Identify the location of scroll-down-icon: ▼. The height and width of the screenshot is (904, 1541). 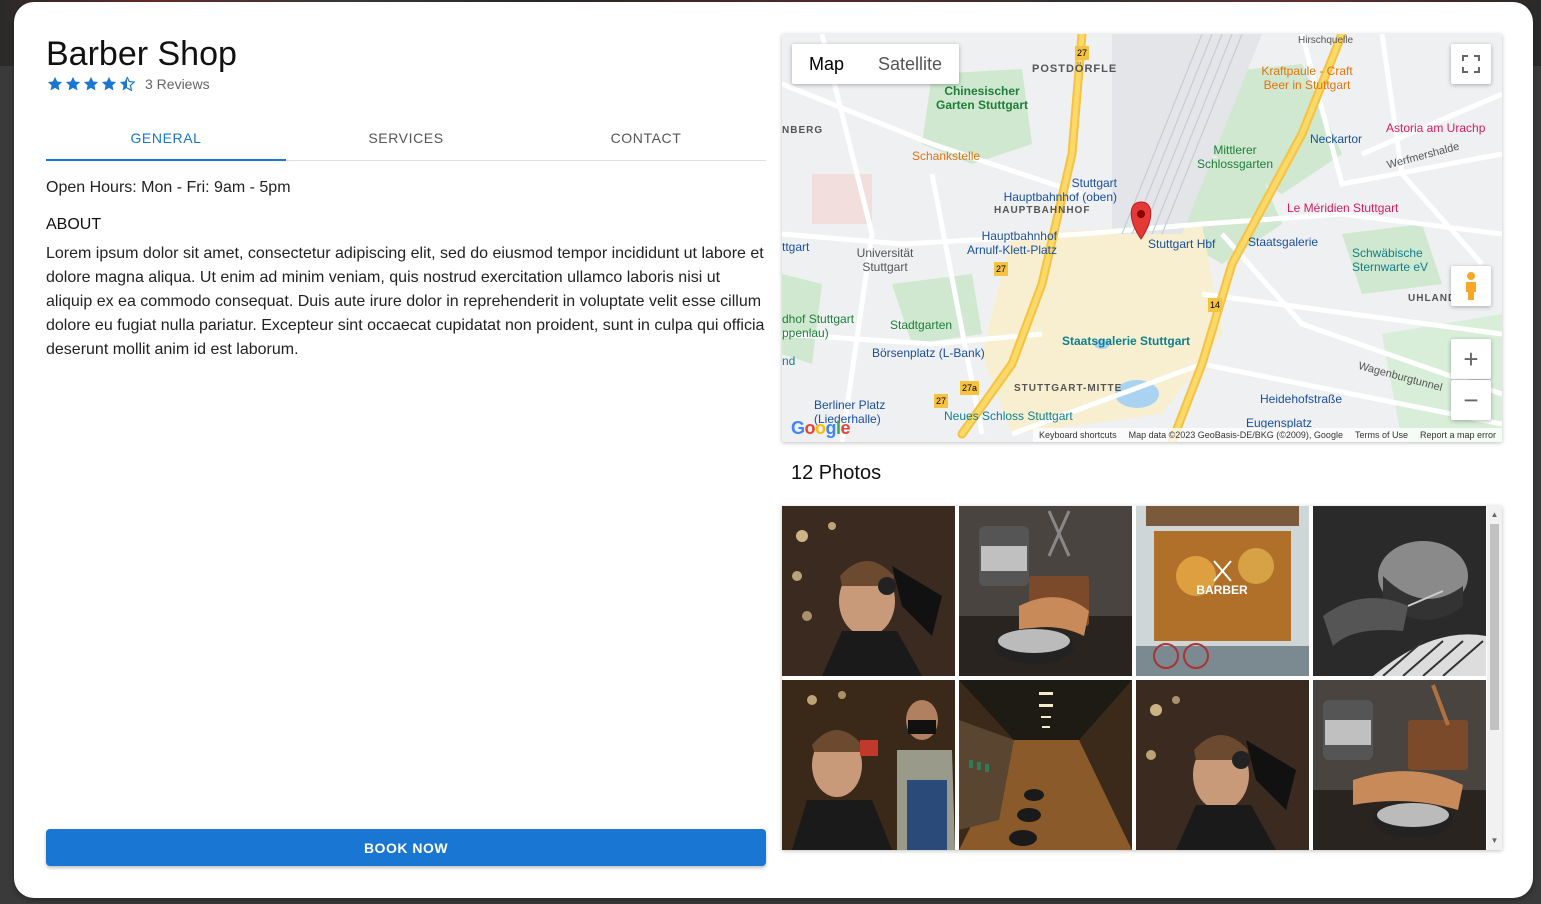
(1494, 841).